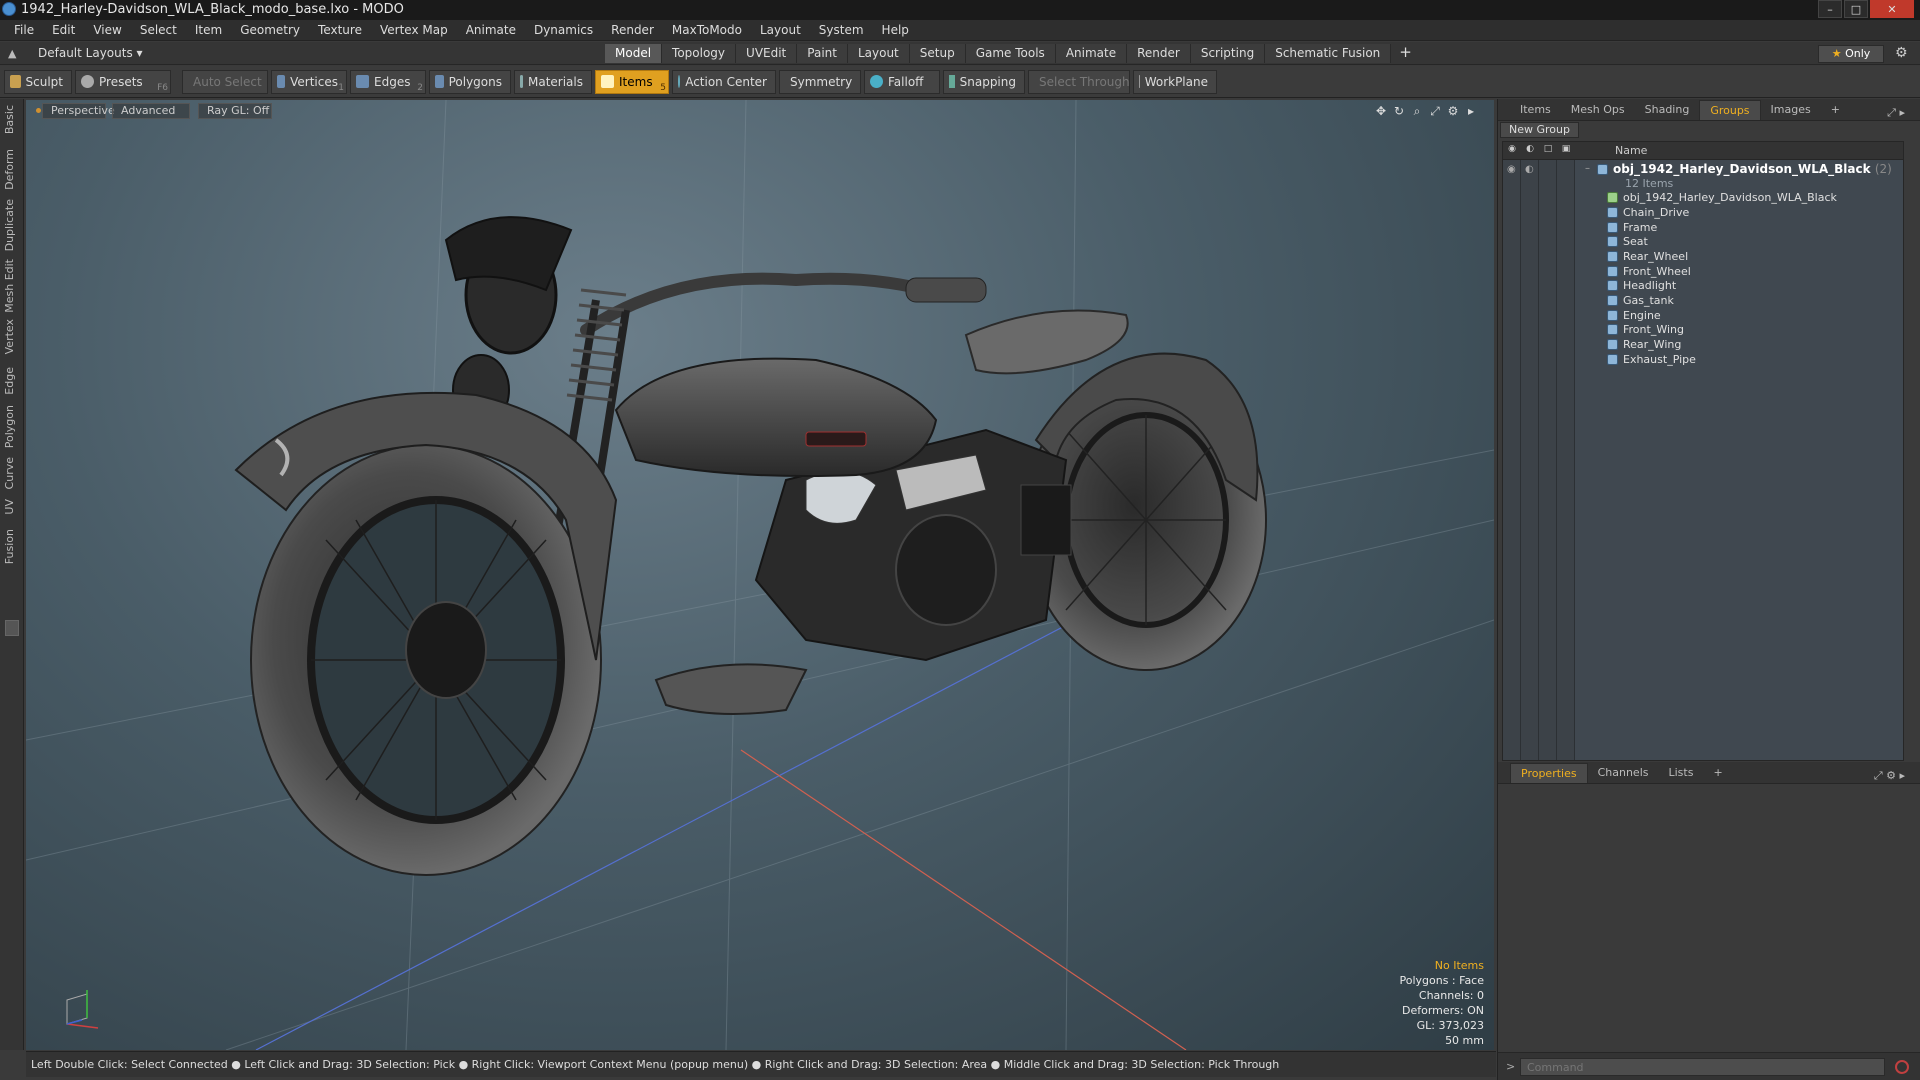 The image size is (1920, 1080). What do you see at coordinates (270, 30) in the screenshot?
I see `menu-geometry: Geometry` at bounding box center [270, 30].